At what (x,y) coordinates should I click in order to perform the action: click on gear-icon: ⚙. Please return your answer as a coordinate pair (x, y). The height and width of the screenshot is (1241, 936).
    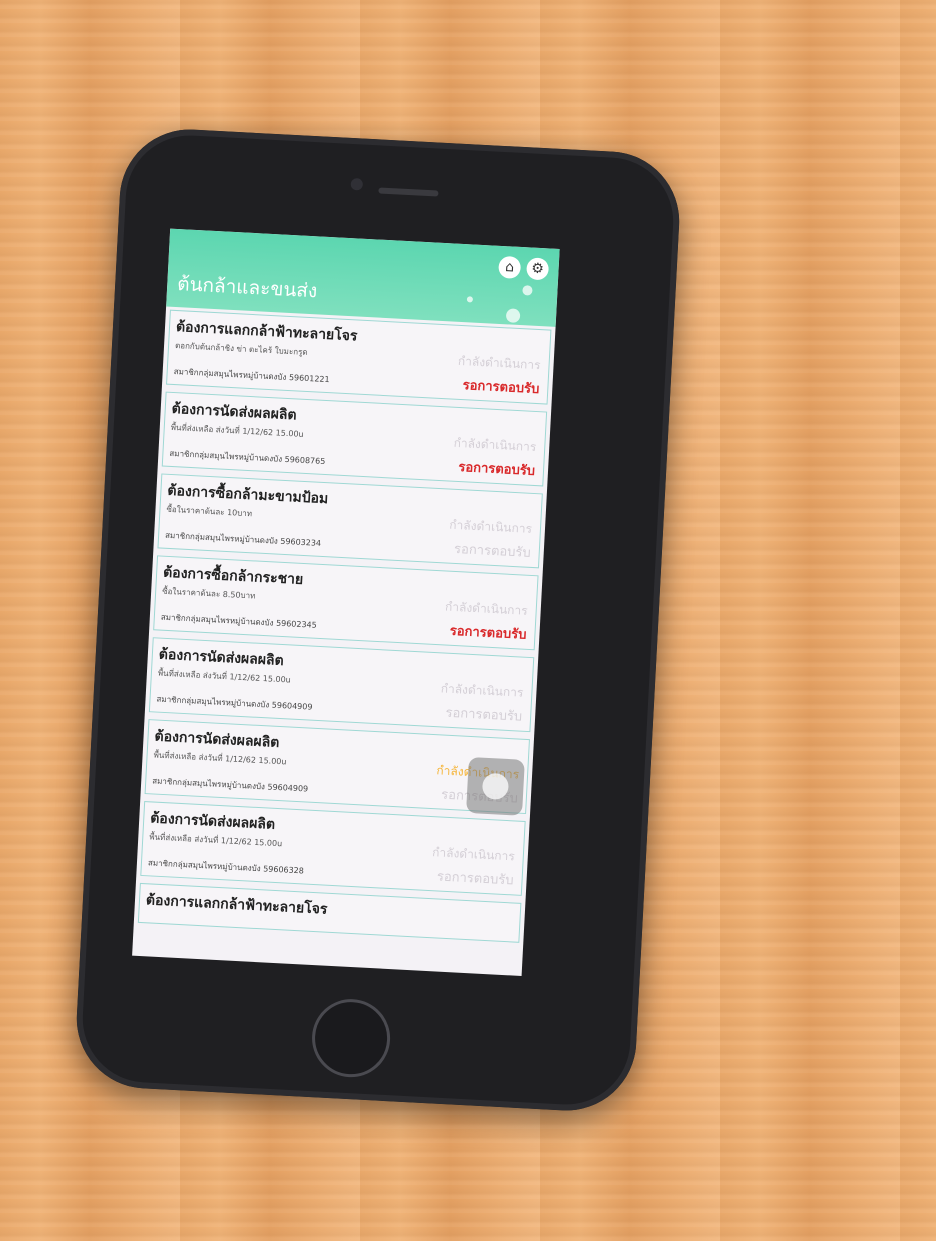
    Looking at the image, I should click on (538, 269).